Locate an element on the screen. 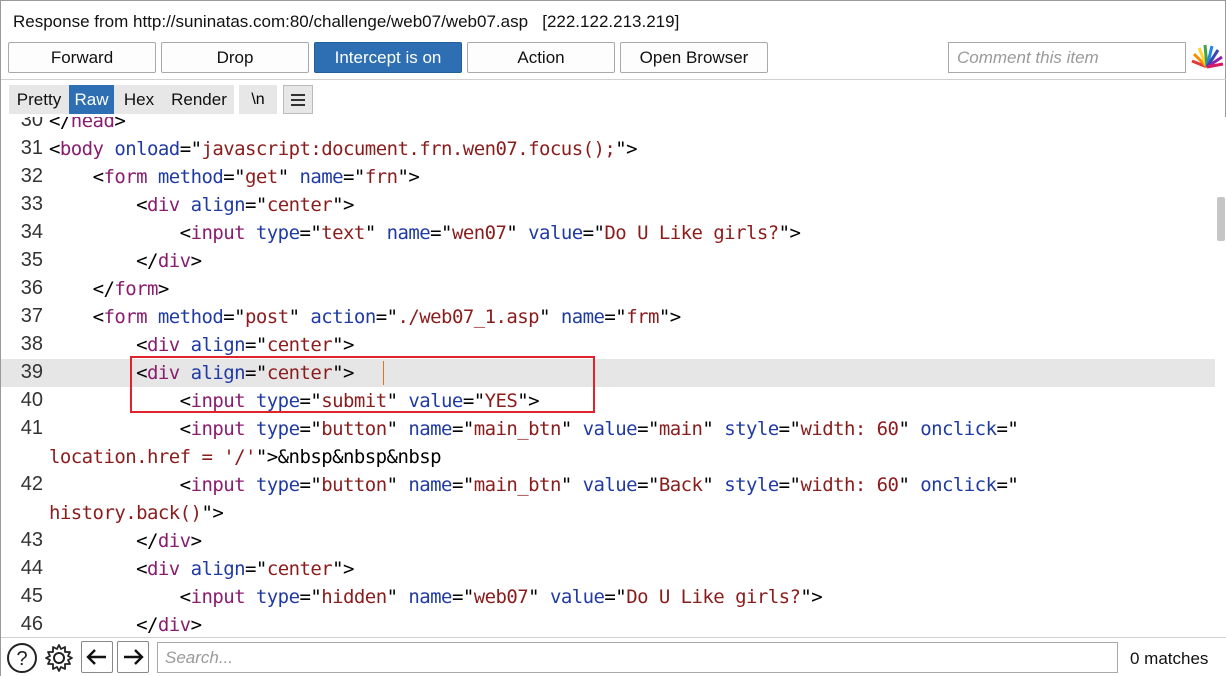  hamburger-menu-icon is located at coordinates (298, 99).